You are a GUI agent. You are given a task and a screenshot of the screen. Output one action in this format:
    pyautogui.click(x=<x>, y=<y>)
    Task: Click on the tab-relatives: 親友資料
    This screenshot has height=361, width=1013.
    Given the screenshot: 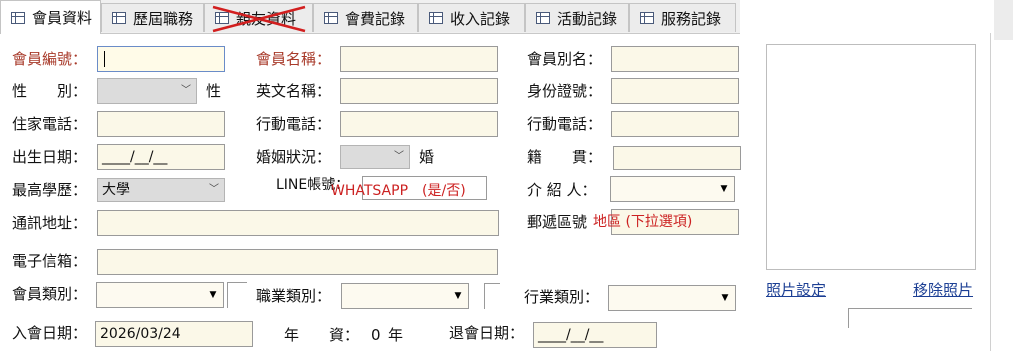 What is the action you would take?
    pyautogui.click(x=258, y=18)
    